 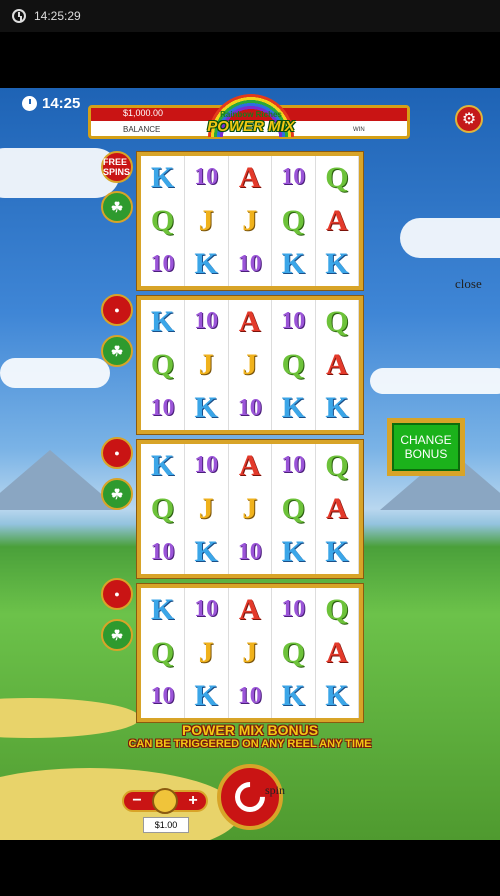 I want to click on pot-icon: ●, so click(x=117, y=310).